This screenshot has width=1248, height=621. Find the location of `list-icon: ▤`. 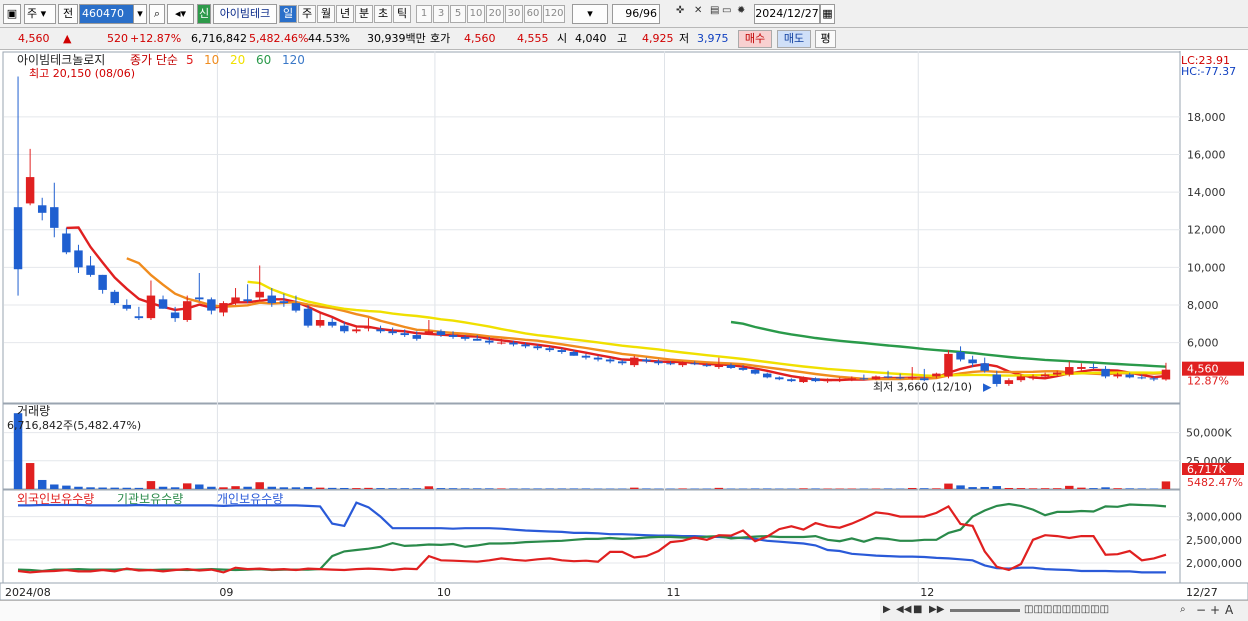

list-icon: ▤ is located at coordinates (714, 10).